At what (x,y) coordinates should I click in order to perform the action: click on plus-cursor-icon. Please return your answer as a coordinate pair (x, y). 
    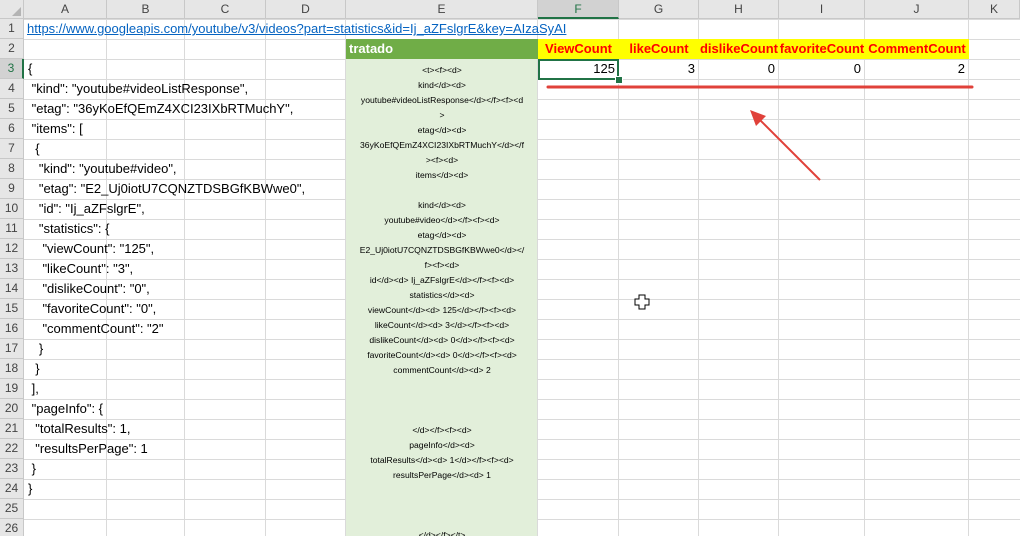
    Looking at the image, I should click on (642, 302).